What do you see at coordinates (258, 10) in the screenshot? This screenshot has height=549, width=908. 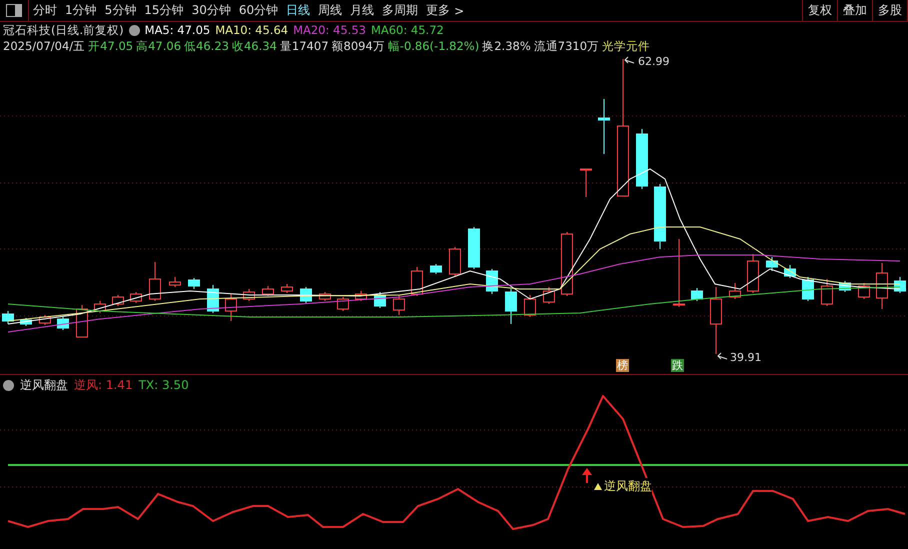 I see `period-tab: 60分钟` at bounding box center [258, 10].